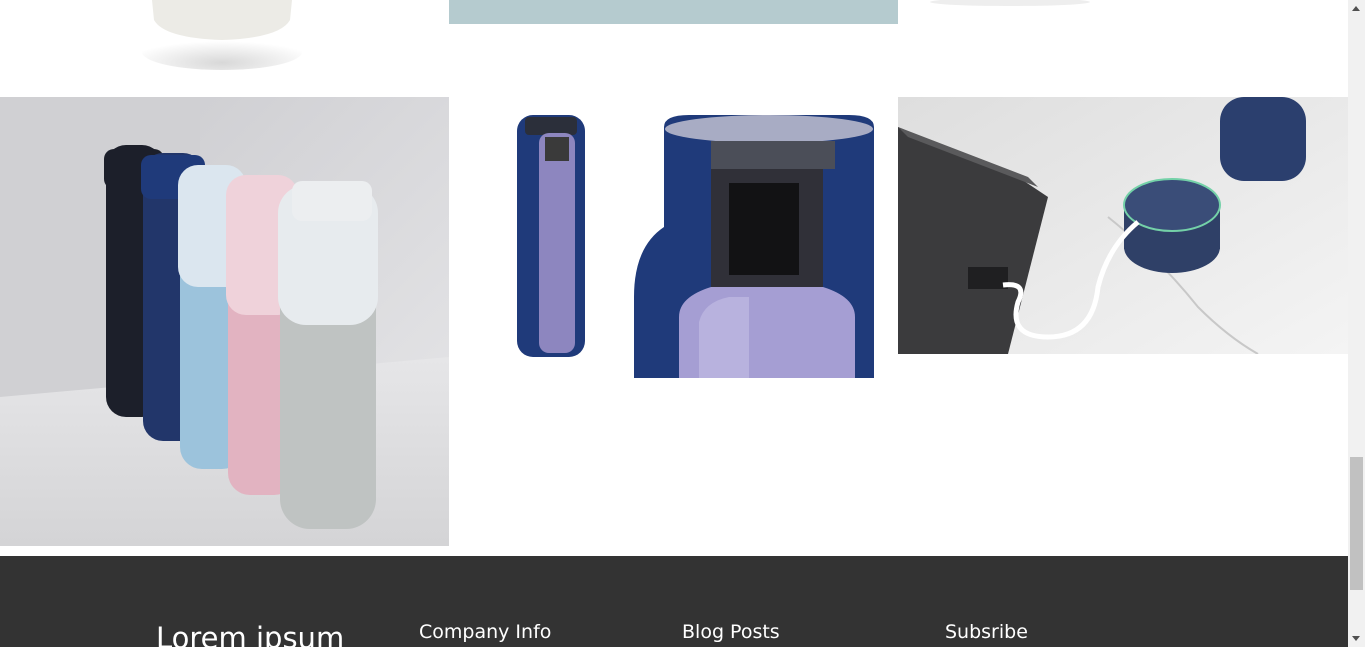 The height and width of the screenshot is (656, 1365). What do you see at coordinates (986, 632) in the screenshot?
I see `footer-heading-subscribe: Subsribe` at bounding box center [986, 632].